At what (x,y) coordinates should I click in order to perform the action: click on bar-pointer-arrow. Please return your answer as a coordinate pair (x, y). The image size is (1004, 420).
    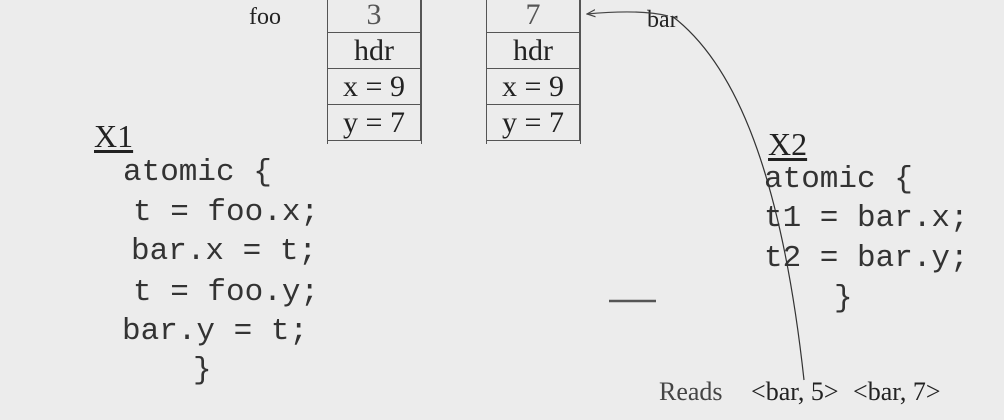
    Looking at the image, I should click on (628, 14).